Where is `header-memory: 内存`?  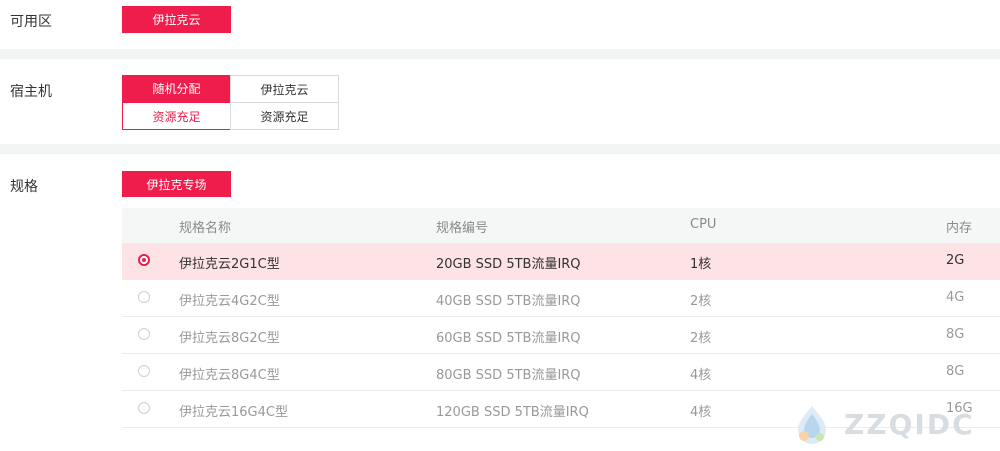 header-memory: 内存 is located at coordinates (959, 228).